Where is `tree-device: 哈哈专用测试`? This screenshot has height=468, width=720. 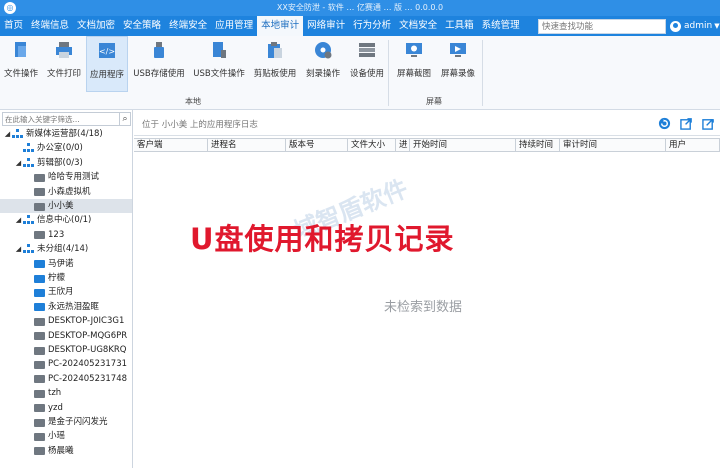 tree-device: 哈哈专用测试 is located at coordinates (66, 177).